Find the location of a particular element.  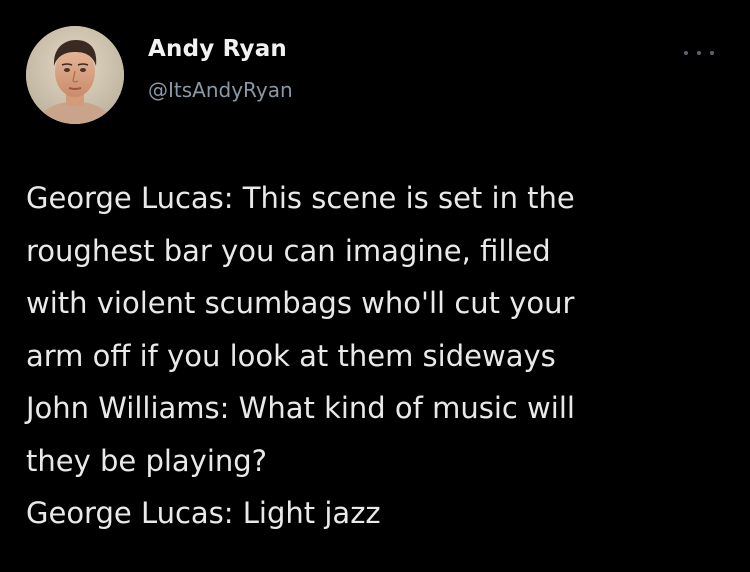

tweet-text-line: George Lucas: Light jazz is located at coordinates (203, 513).